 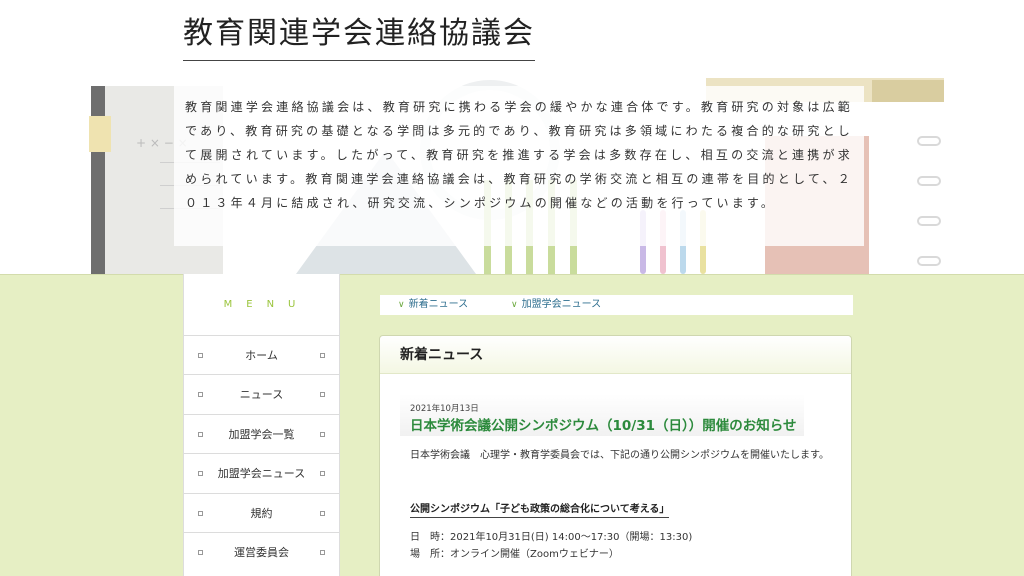 I want to click on sidebar-item-label: 運営委員会, so click(x=261, y=552).